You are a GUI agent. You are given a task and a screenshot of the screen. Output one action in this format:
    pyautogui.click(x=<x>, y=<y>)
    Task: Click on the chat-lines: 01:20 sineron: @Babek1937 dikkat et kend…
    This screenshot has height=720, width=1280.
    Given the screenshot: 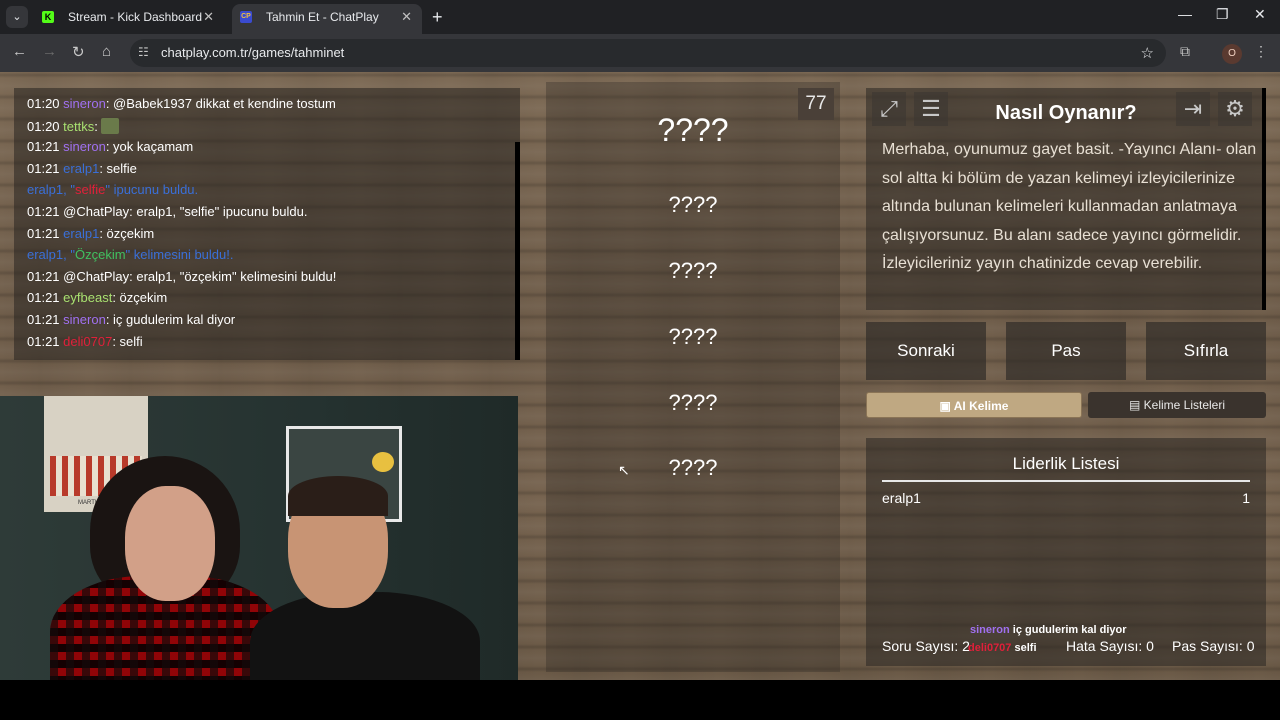 What is the action you would take?
    pyautogui.click(x=273, y=225)
    